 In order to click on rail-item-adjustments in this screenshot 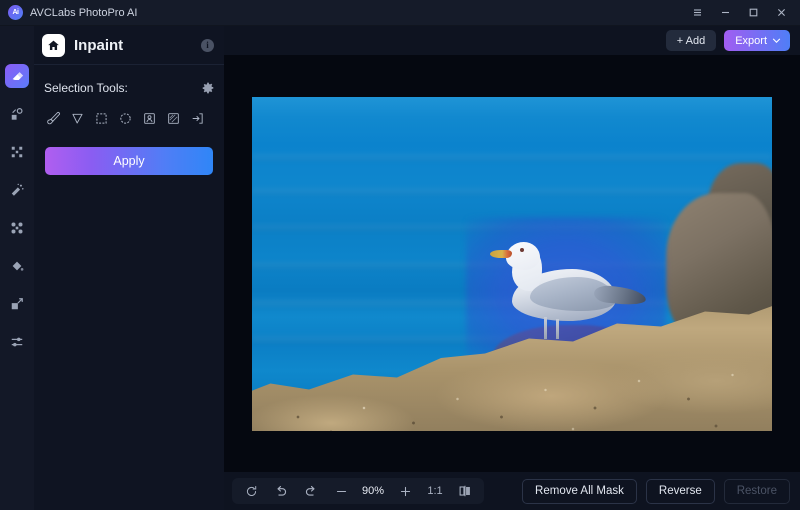, I will do `click(17, 342)`.